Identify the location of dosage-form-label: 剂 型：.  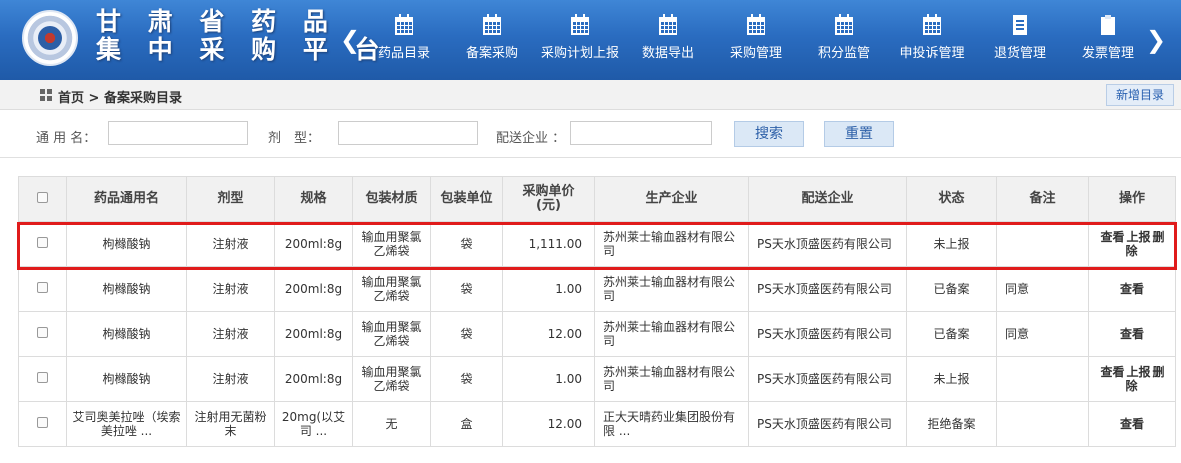
(294, 138).